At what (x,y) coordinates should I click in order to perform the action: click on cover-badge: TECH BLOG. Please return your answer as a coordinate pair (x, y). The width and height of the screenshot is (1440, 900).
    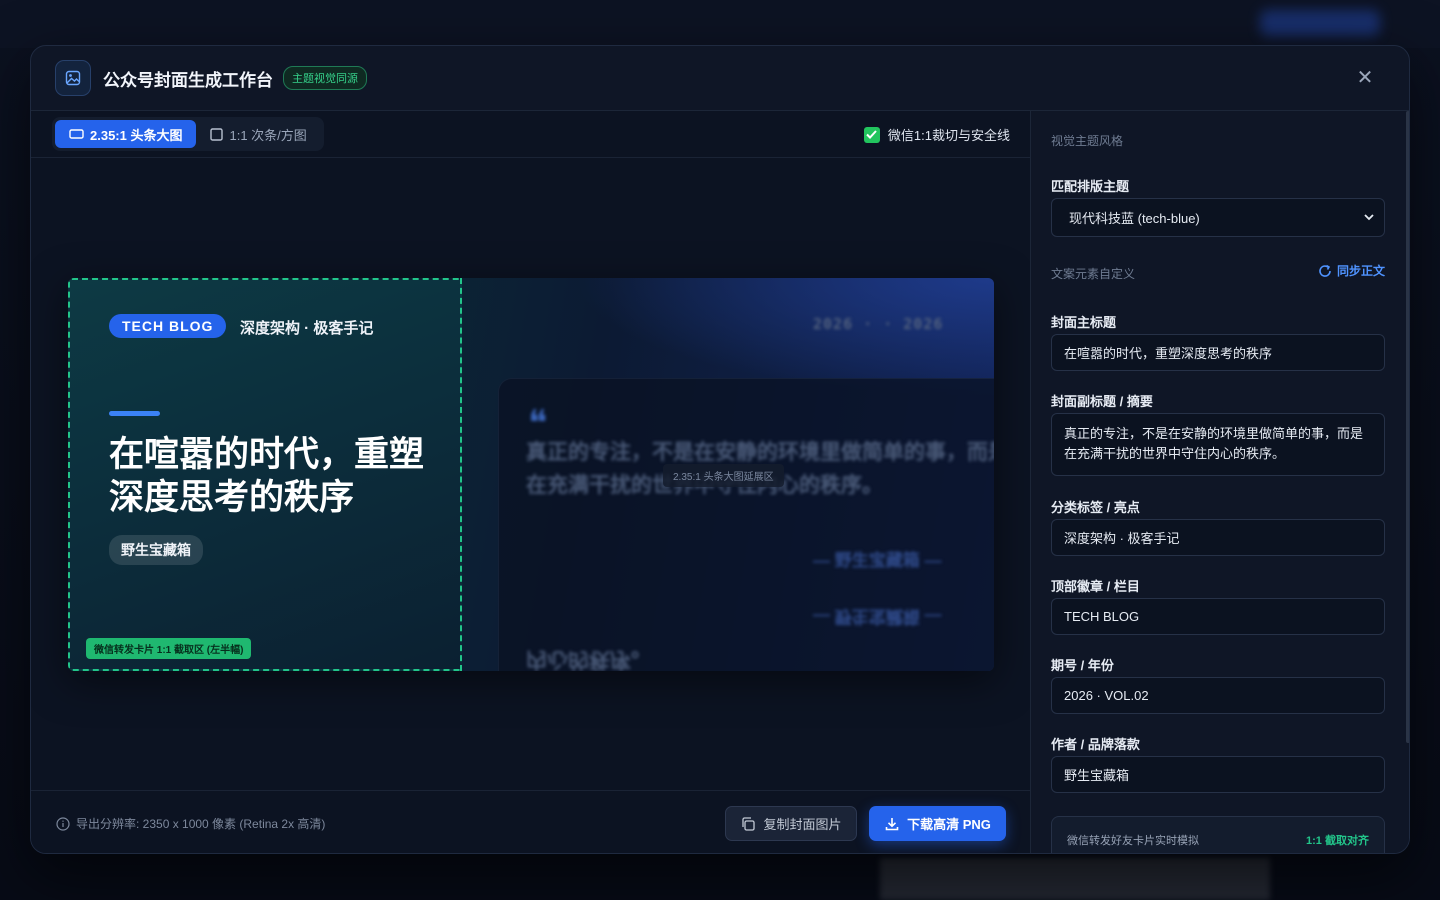
    Looking at the image, I should click on (168, 326).